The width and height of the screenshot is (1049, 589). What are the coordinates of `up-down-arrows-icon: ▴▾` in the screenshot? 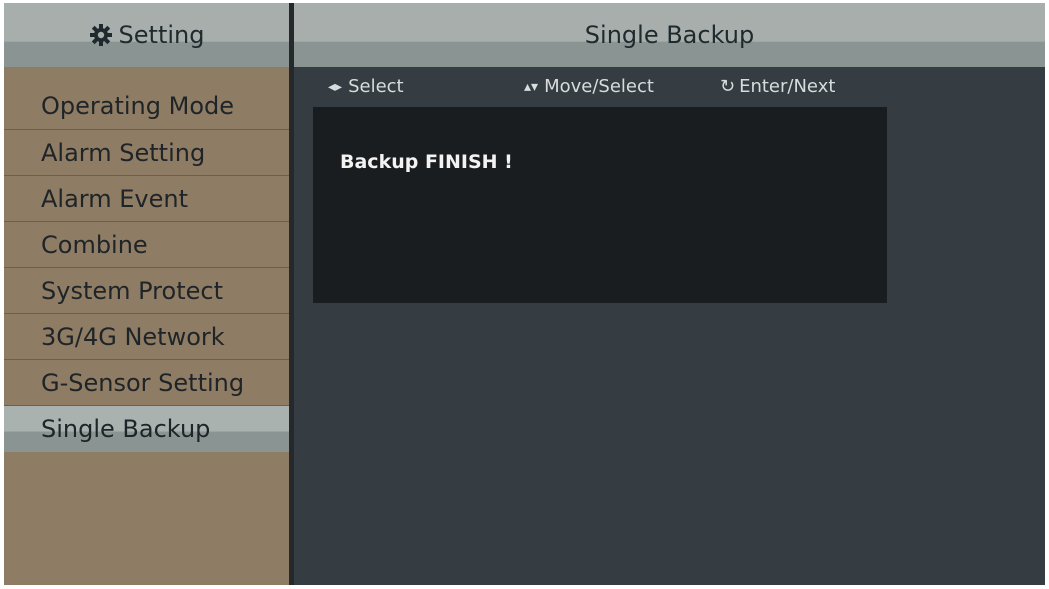 It's located at (531, 86).